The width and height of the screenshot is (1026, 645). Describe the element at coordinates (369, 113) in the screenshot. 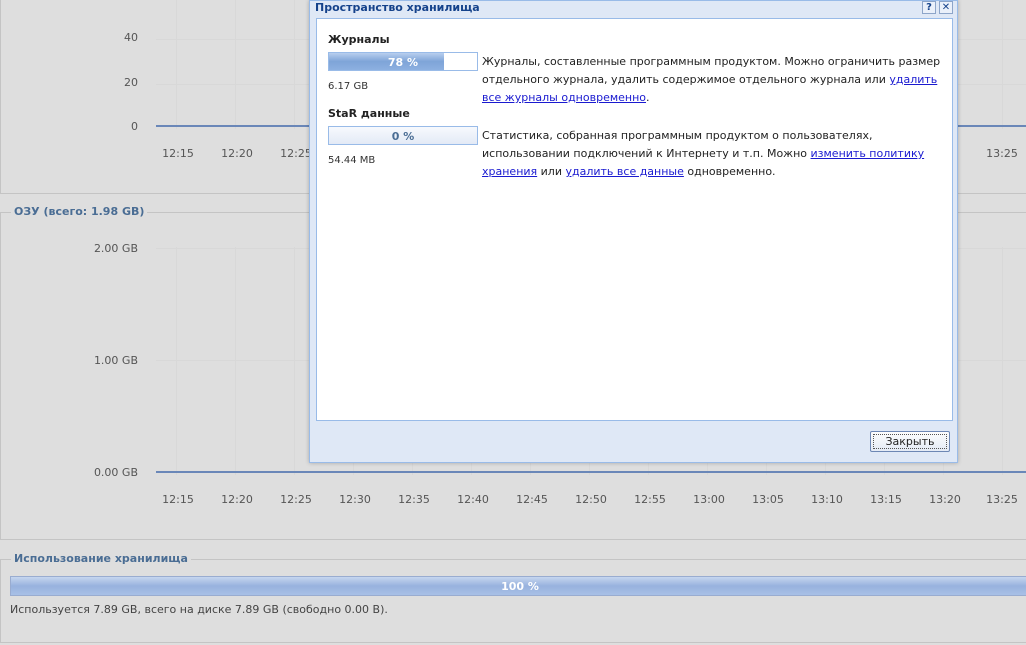

I see `star-title: StaR данные` at that location.